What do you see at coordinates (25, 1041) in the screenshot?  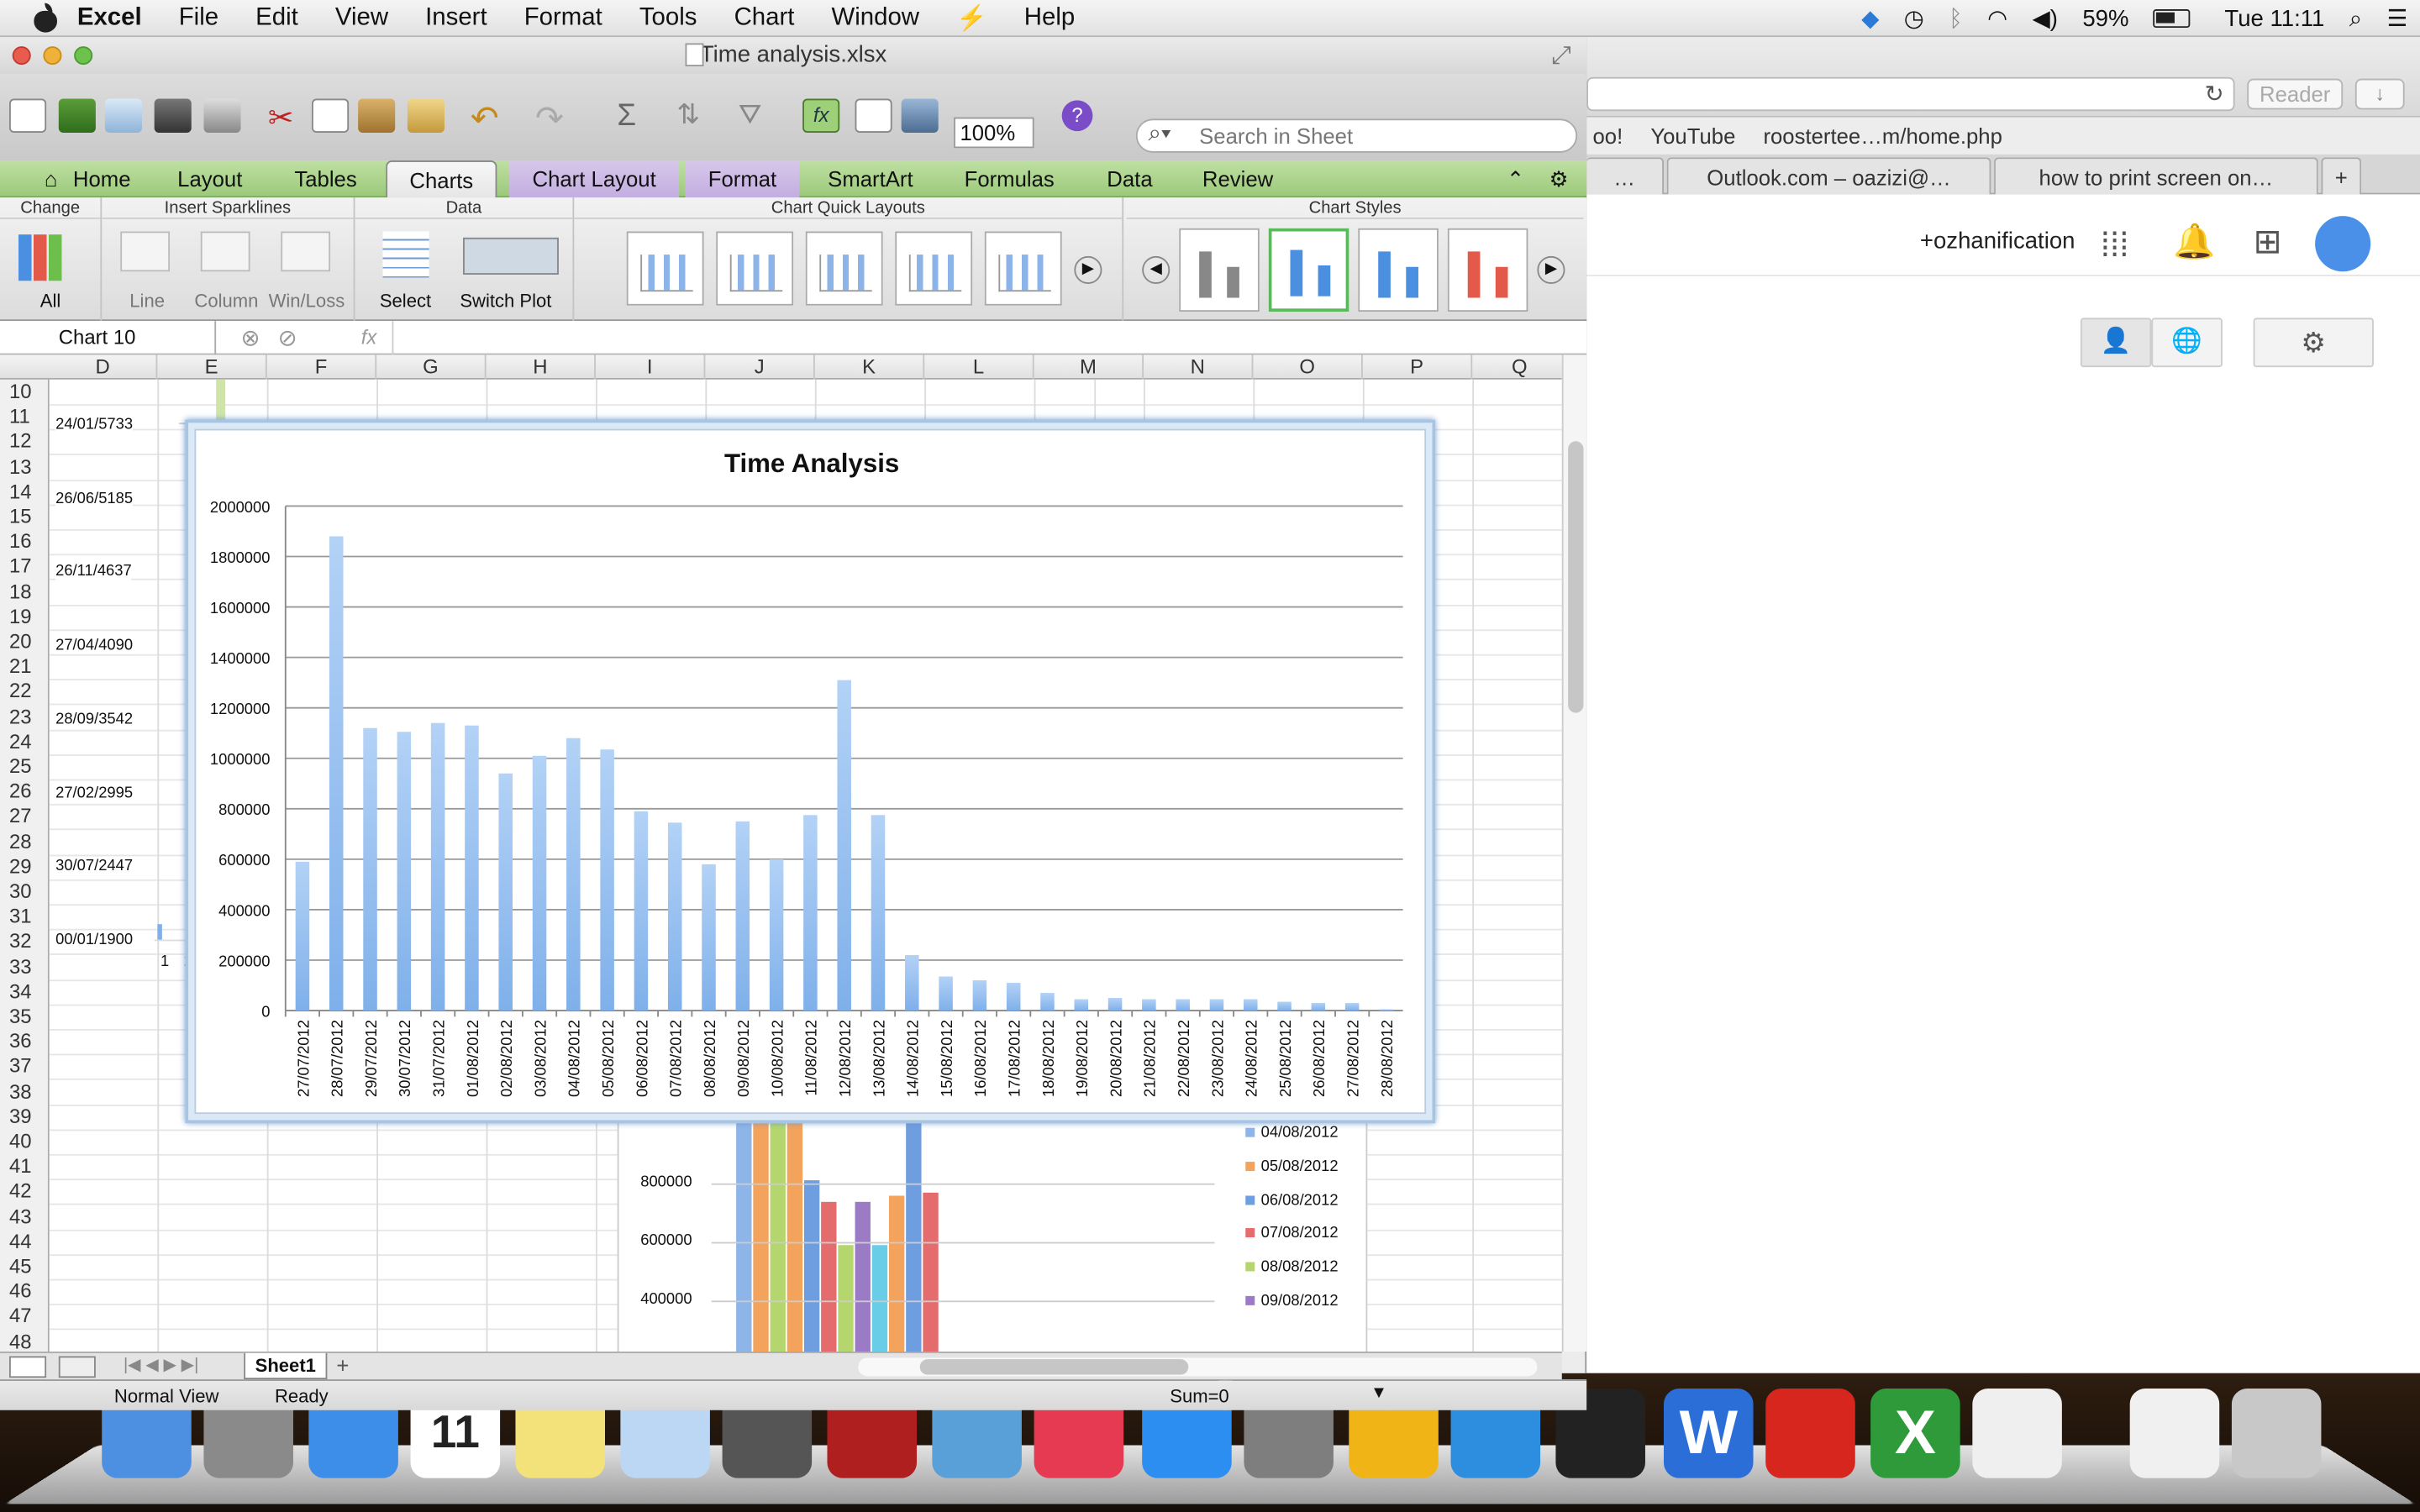 I see `row-header: 36` at bounding box center [25, 1041].